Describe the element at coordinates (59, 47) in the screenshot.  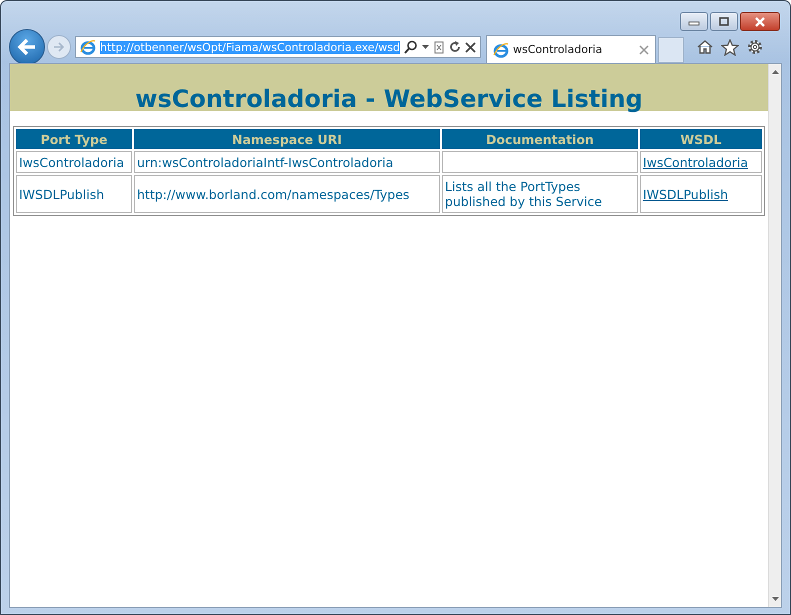
I see `forward-arrow-icon` at that location.